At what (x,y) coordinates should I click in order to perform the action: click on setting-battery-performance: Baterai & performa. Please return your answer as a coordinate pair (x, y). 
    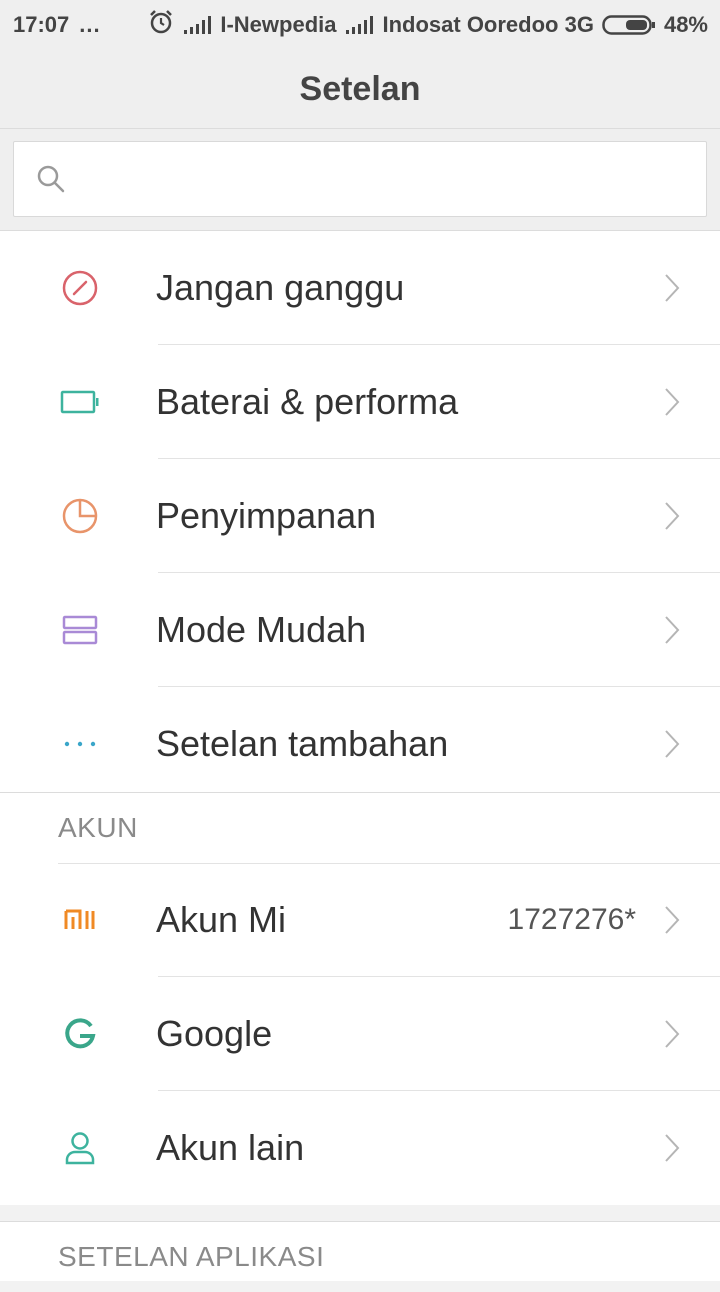
    Looking at the image, I should click on (360, 402).